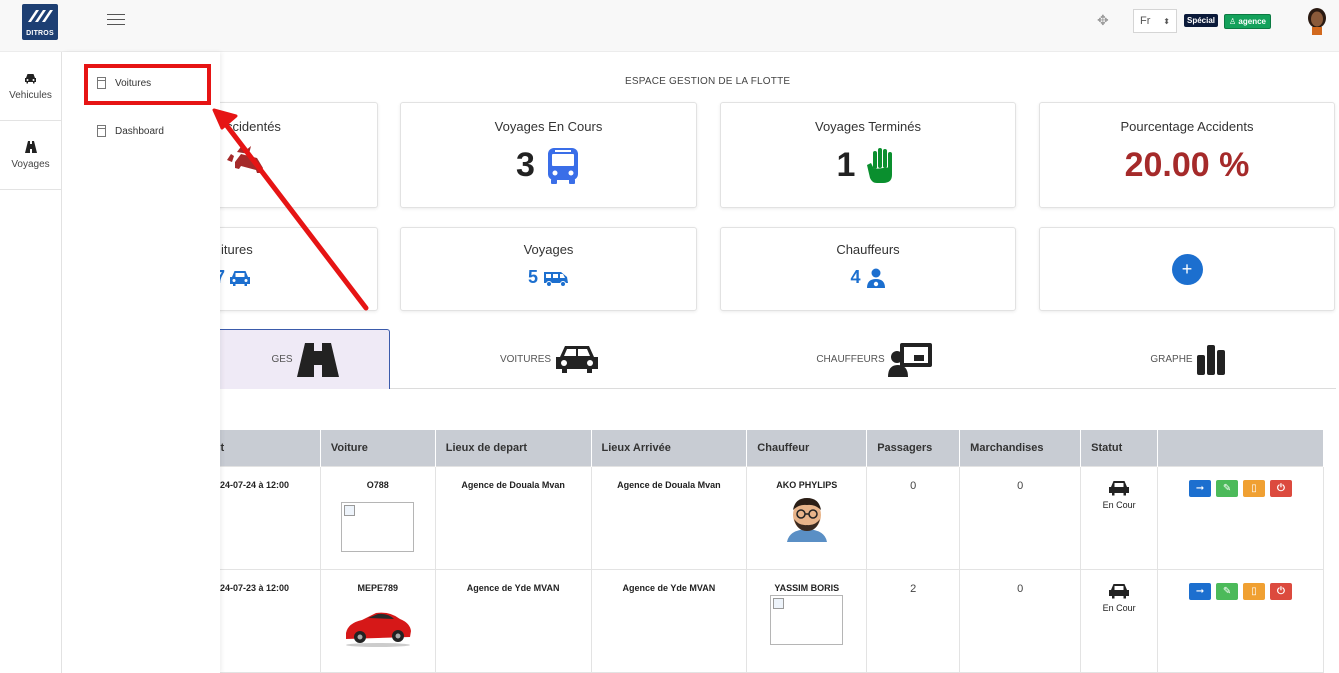 This screenshot has height=673, width=1339. Describe the element at coordinates (30, 164) in the screenshot. I see `nav-label: Voyages` at that location.